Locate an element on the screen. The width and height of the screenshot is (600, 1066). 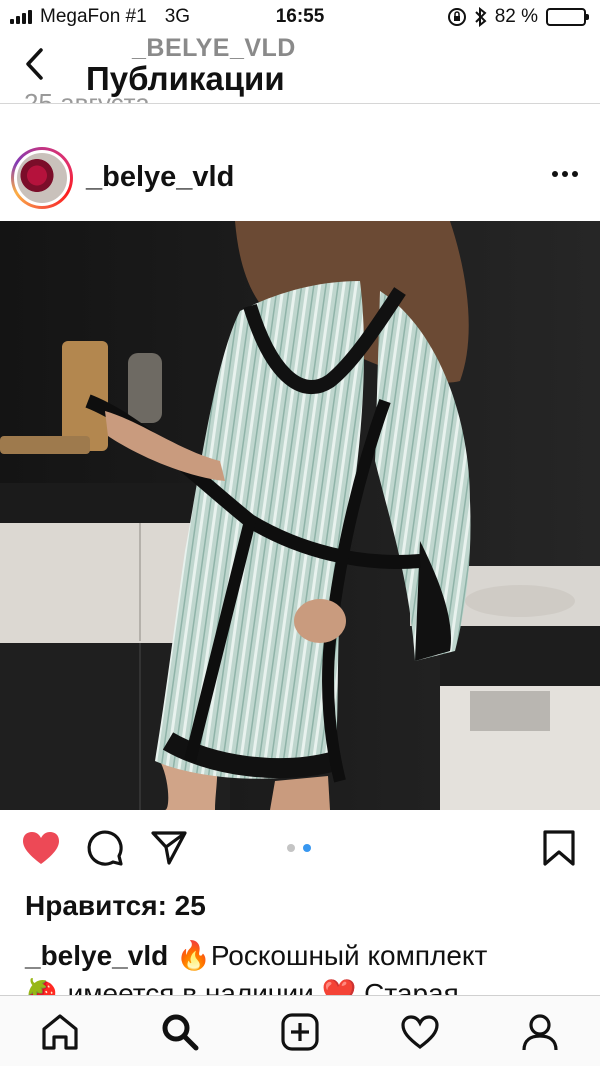
home-icon is located at coordinates (60, 1032).